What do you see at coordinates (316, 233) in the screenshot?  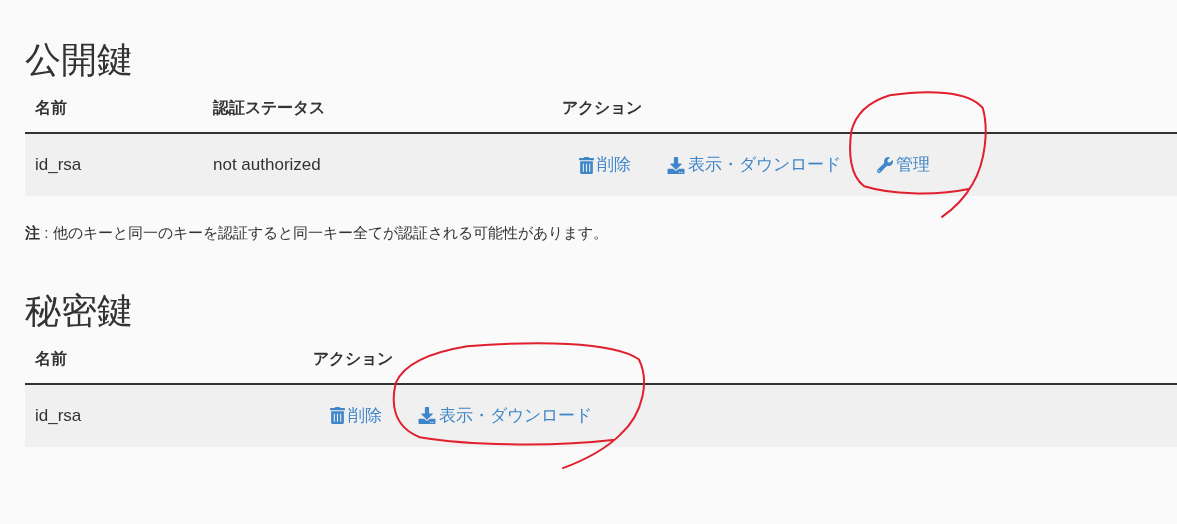 I see `note-text: 注 : 他のキーと同一のキーを認証すると同一キー全てが認証される可能性があります。` at bounding box center [316, 233].